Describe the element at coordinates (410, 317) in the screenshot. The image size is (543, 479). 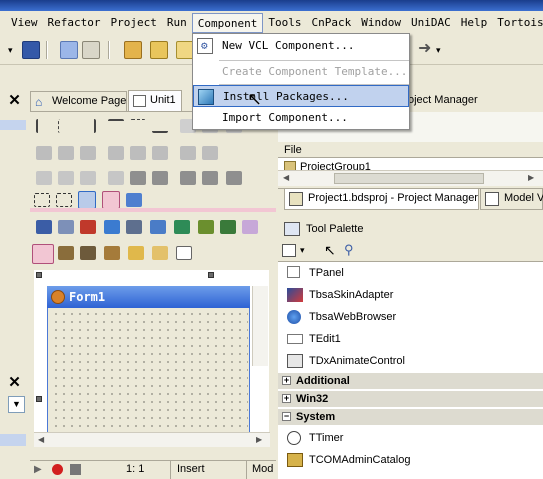
I see `palette-item-web-browser: TbsaWebBrowser` at that location.